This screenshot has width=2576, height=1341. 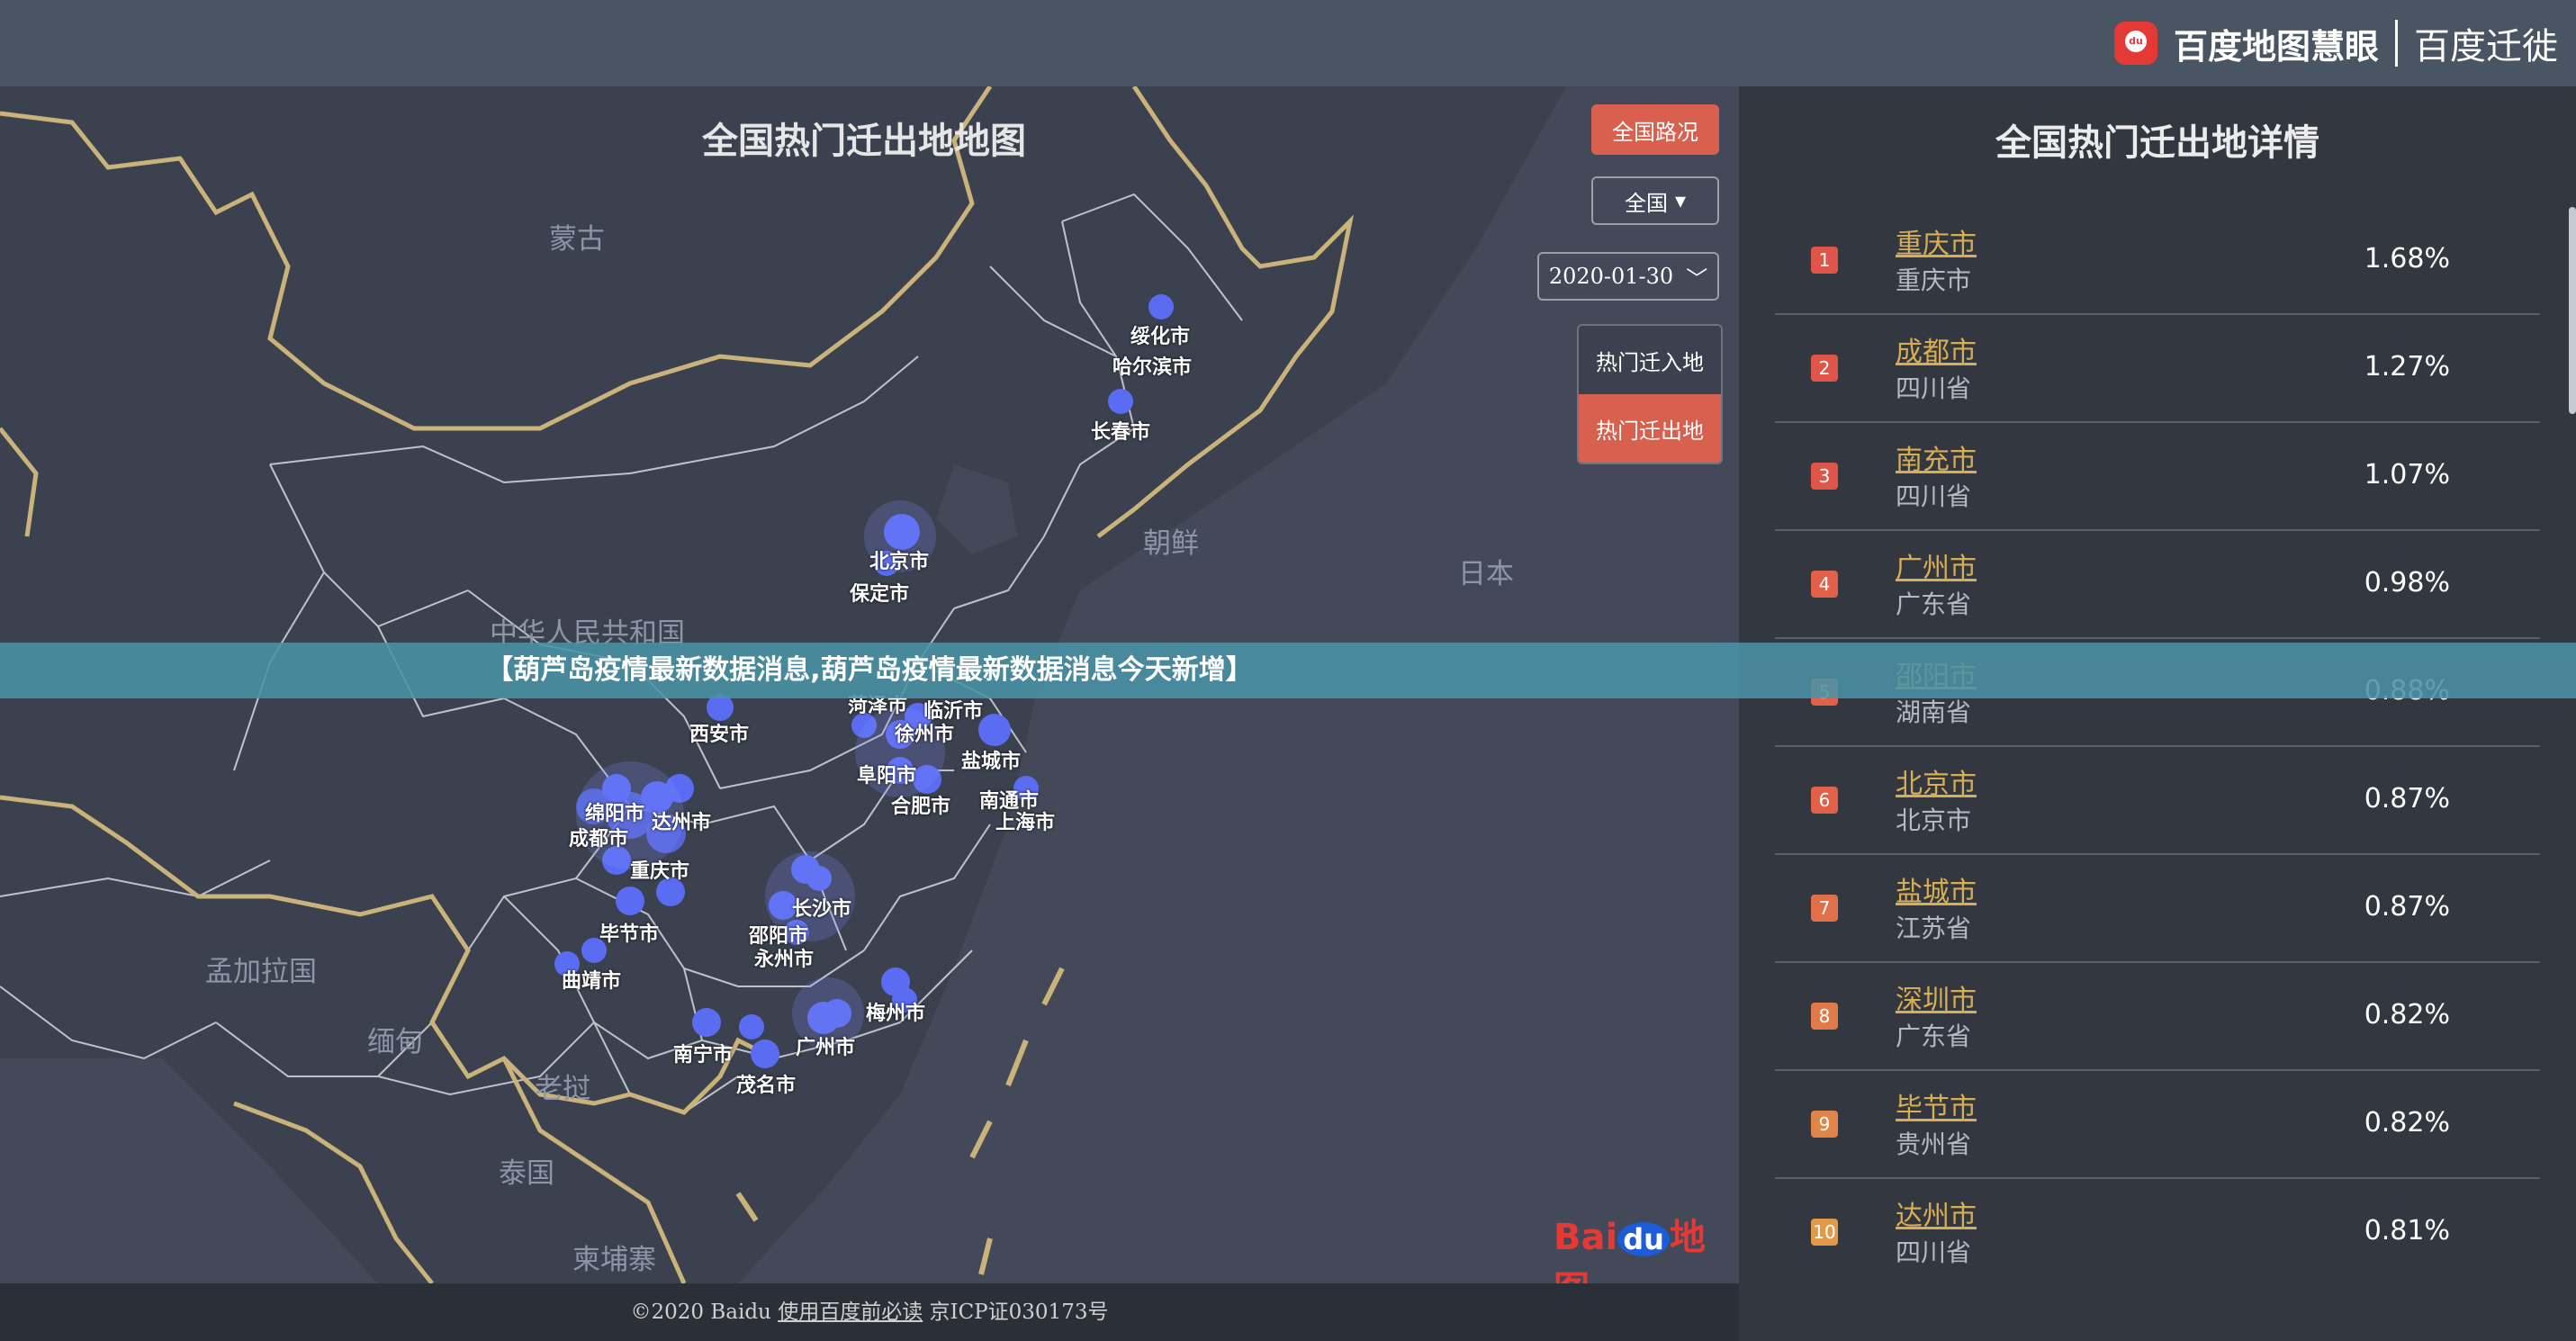 I want to click on baidu-map-watermark: Baidu地图, so click(x=1646, y=1245).